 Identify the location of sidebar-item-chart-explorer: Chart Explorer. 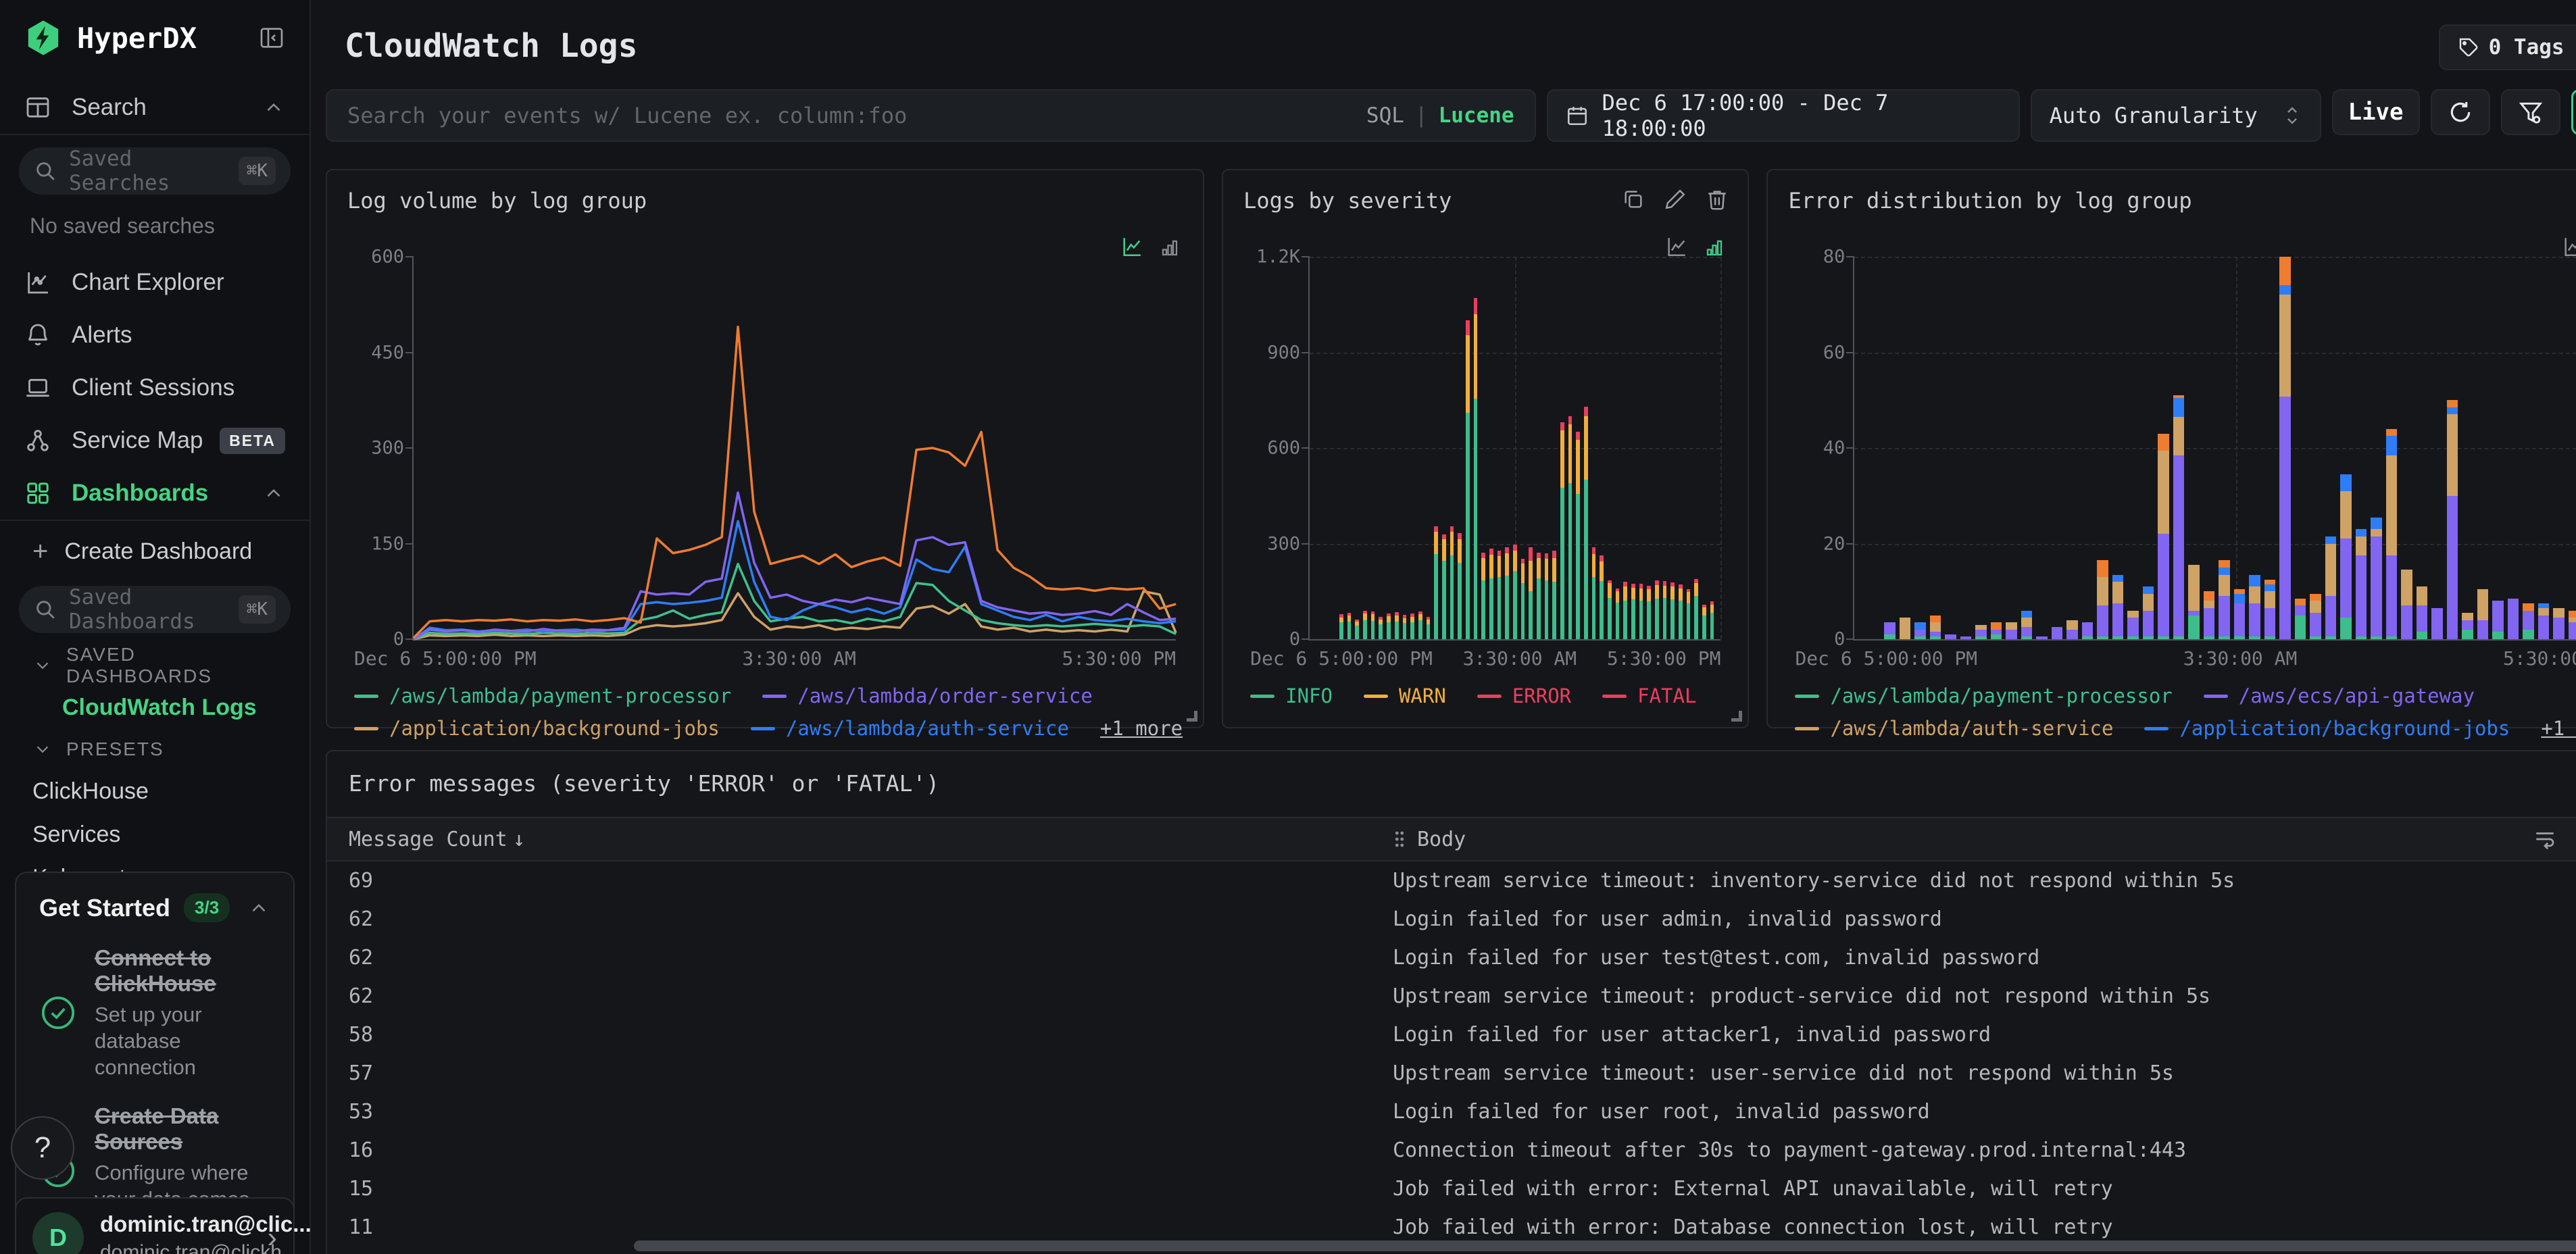
(155, 282).